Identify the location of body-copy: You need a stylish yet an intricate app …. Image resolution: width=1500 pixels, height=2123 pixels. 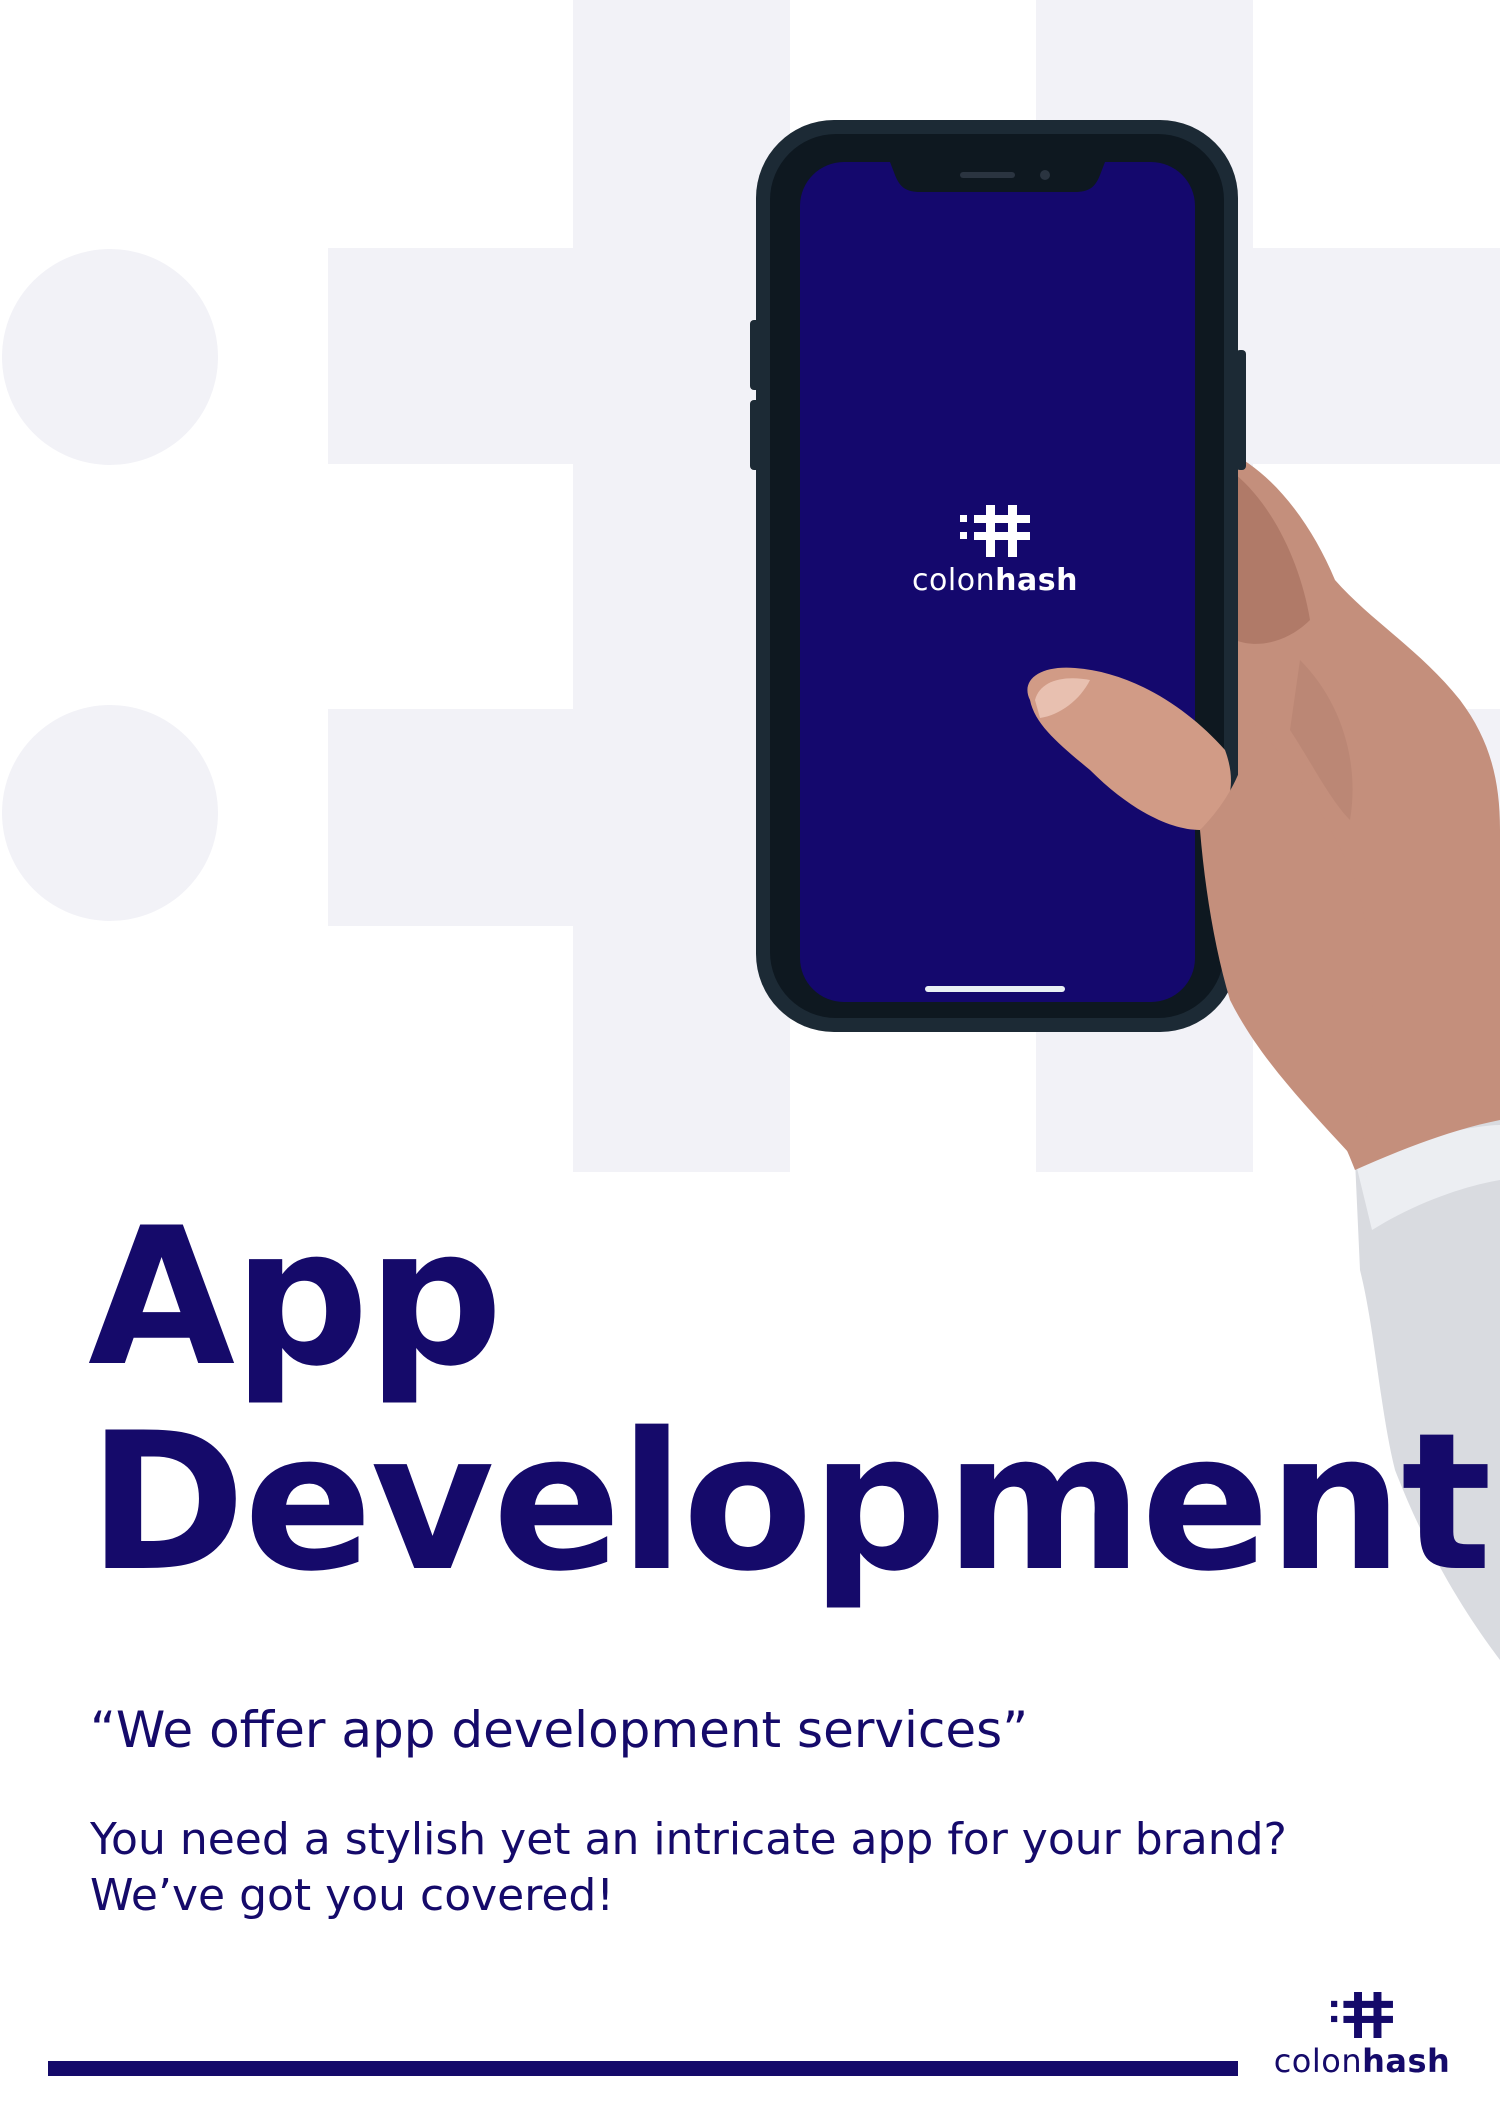
(750, 1868).